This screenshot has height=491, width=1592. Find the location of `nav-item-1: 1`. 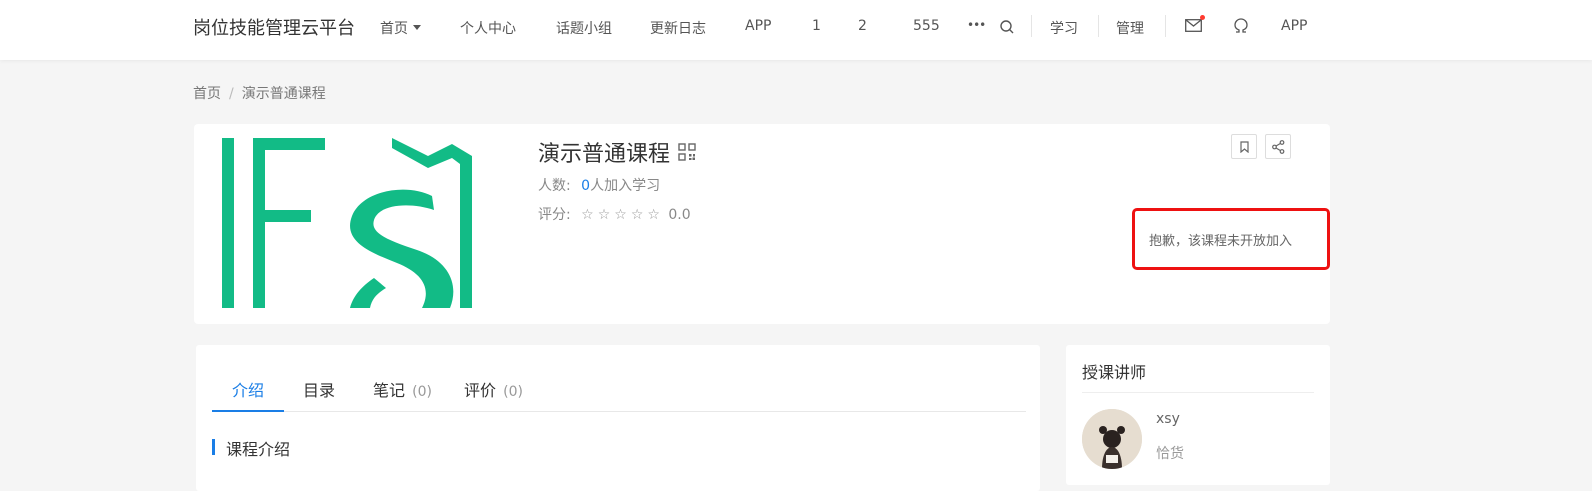

nav-item-1: 1 is located at coordinates (816, 26).